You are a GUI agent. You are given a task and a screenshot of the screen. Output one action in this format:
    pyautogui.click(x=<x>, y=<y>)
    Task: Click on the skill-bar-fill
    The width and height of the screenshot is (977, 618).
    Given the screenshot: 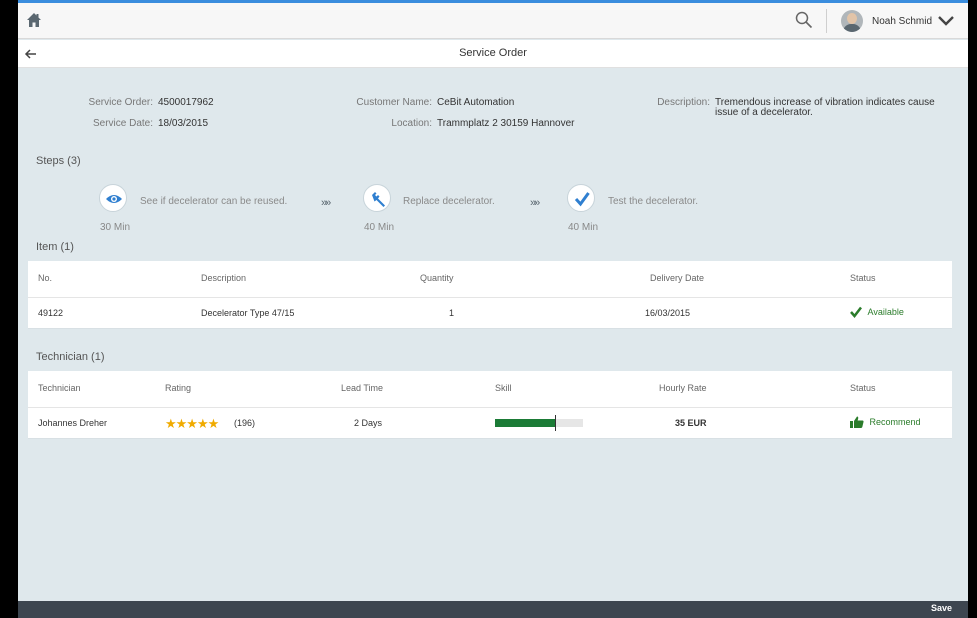 What is the action you would take?
    pyautogui.click(x=525, y=423)
    